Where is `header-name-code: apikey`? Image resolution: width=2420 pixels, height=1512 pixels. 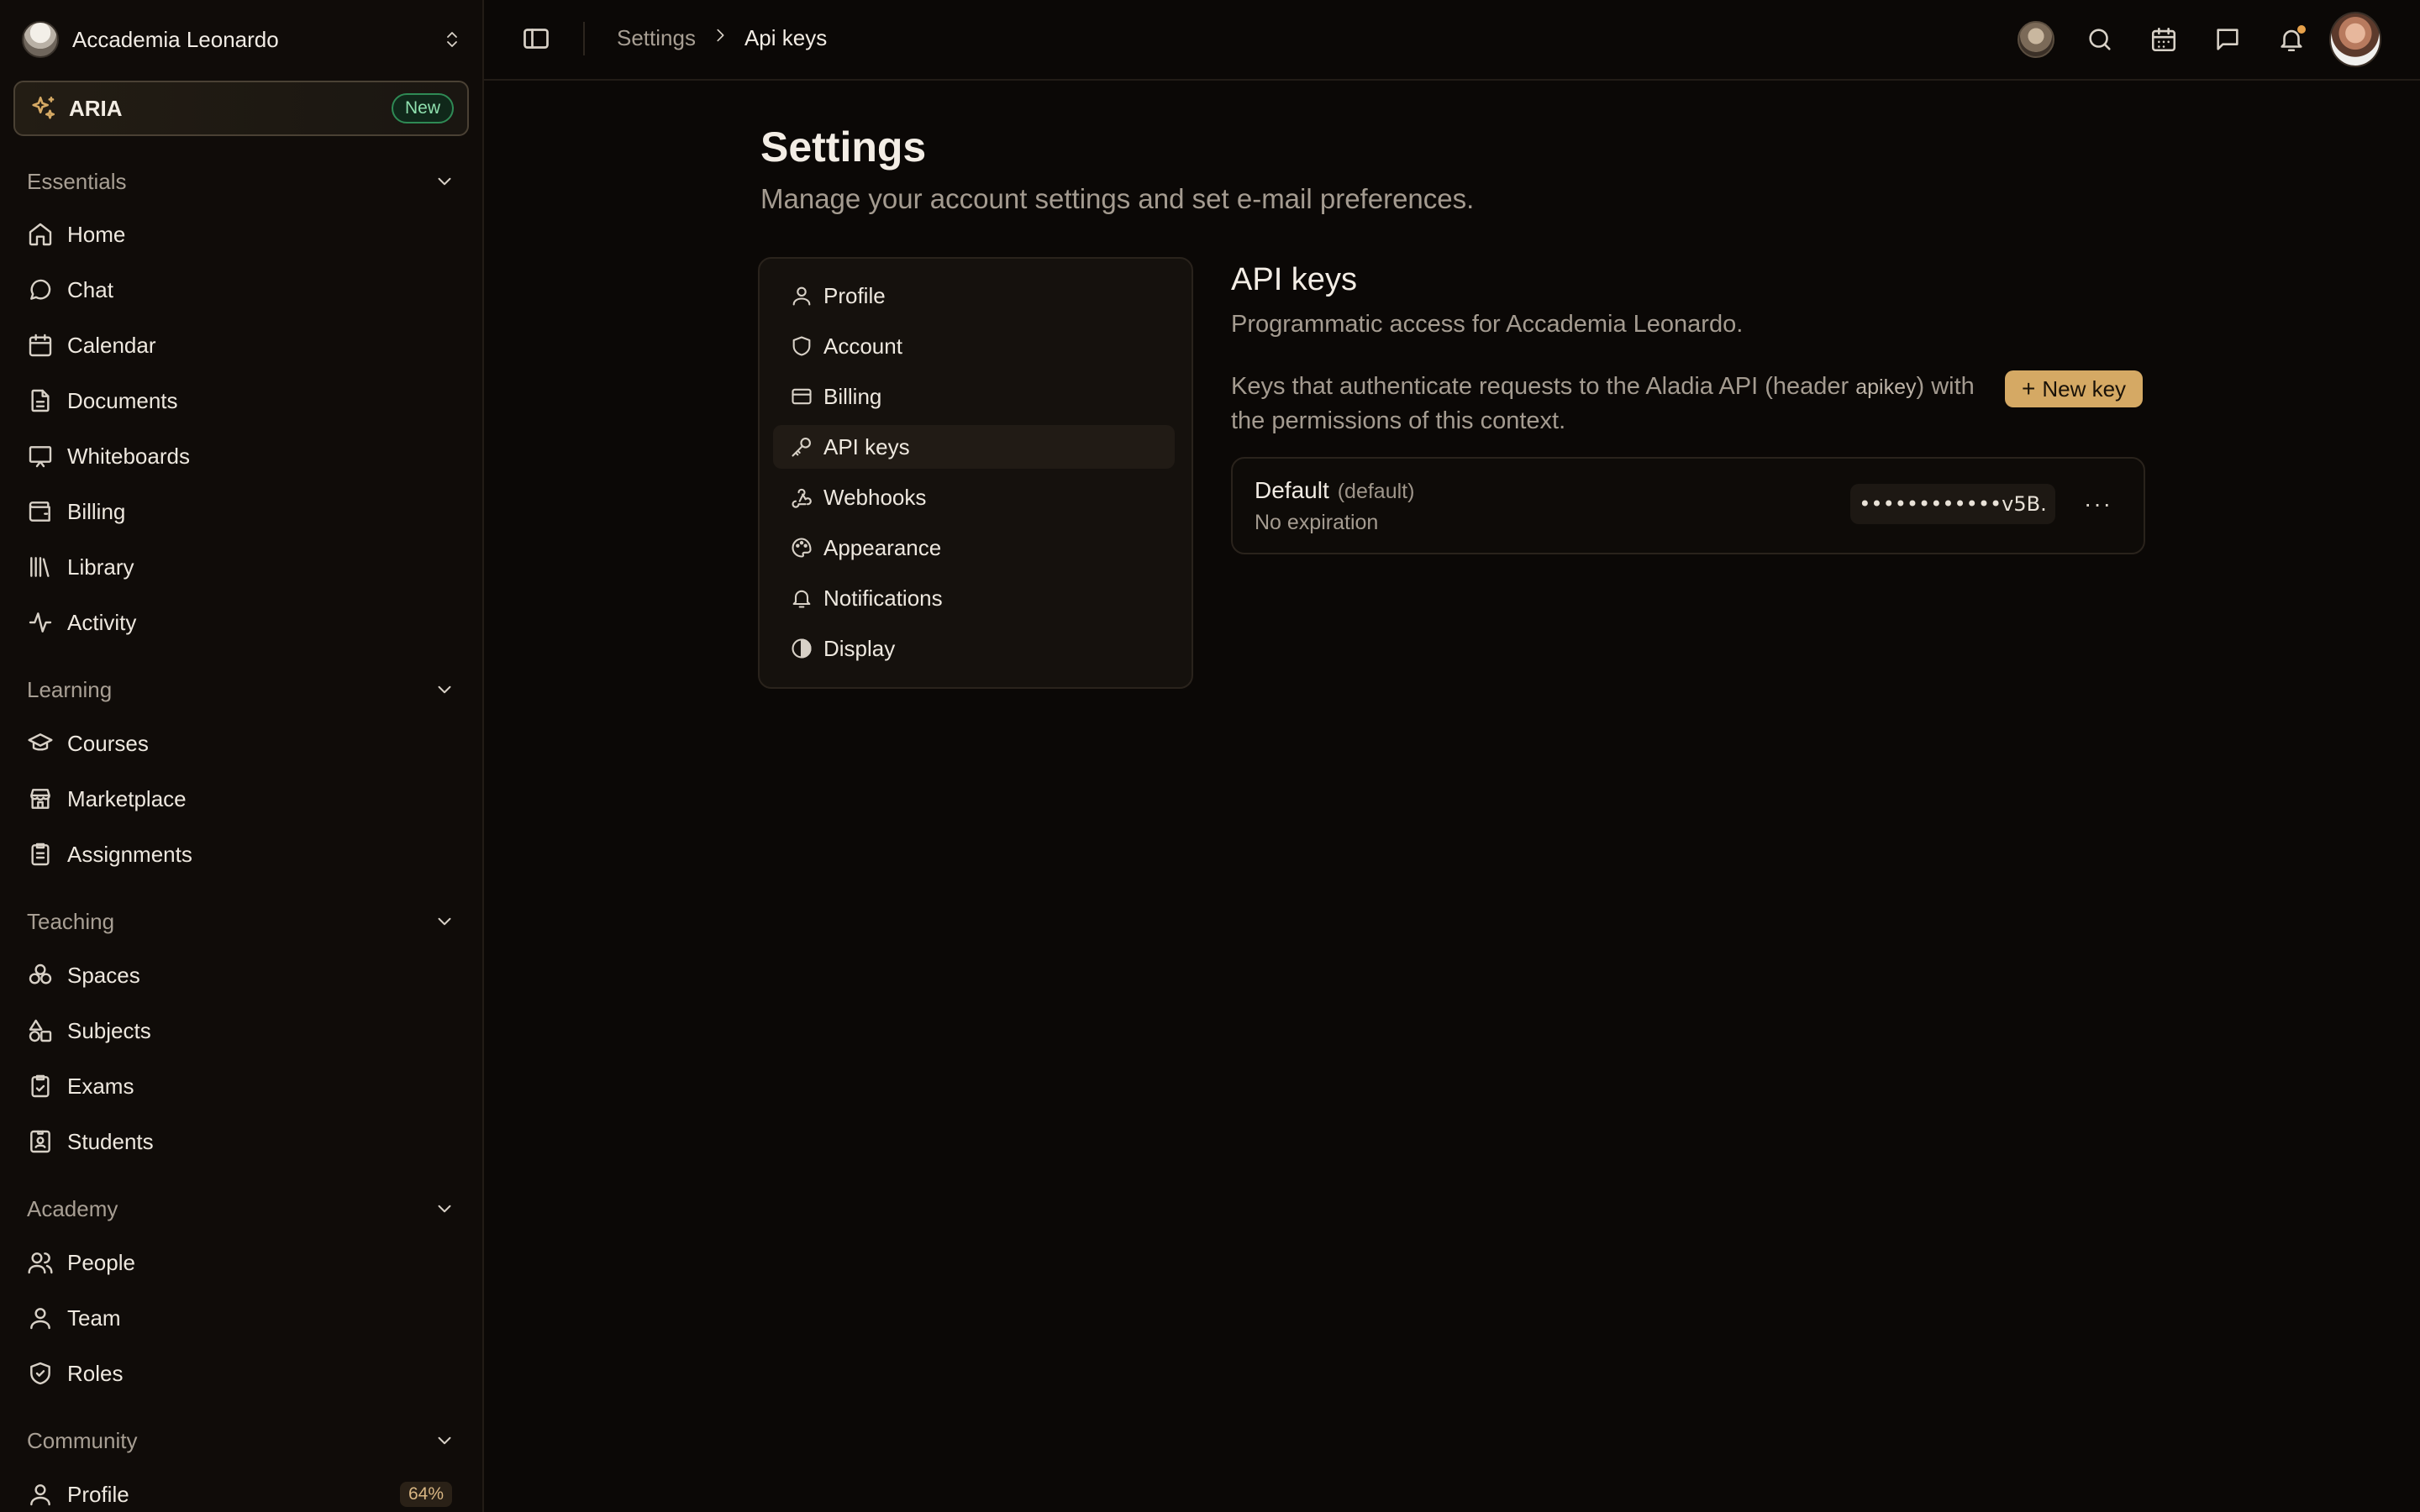
header-name-code: apikey is located at coordinates (1886, 387).